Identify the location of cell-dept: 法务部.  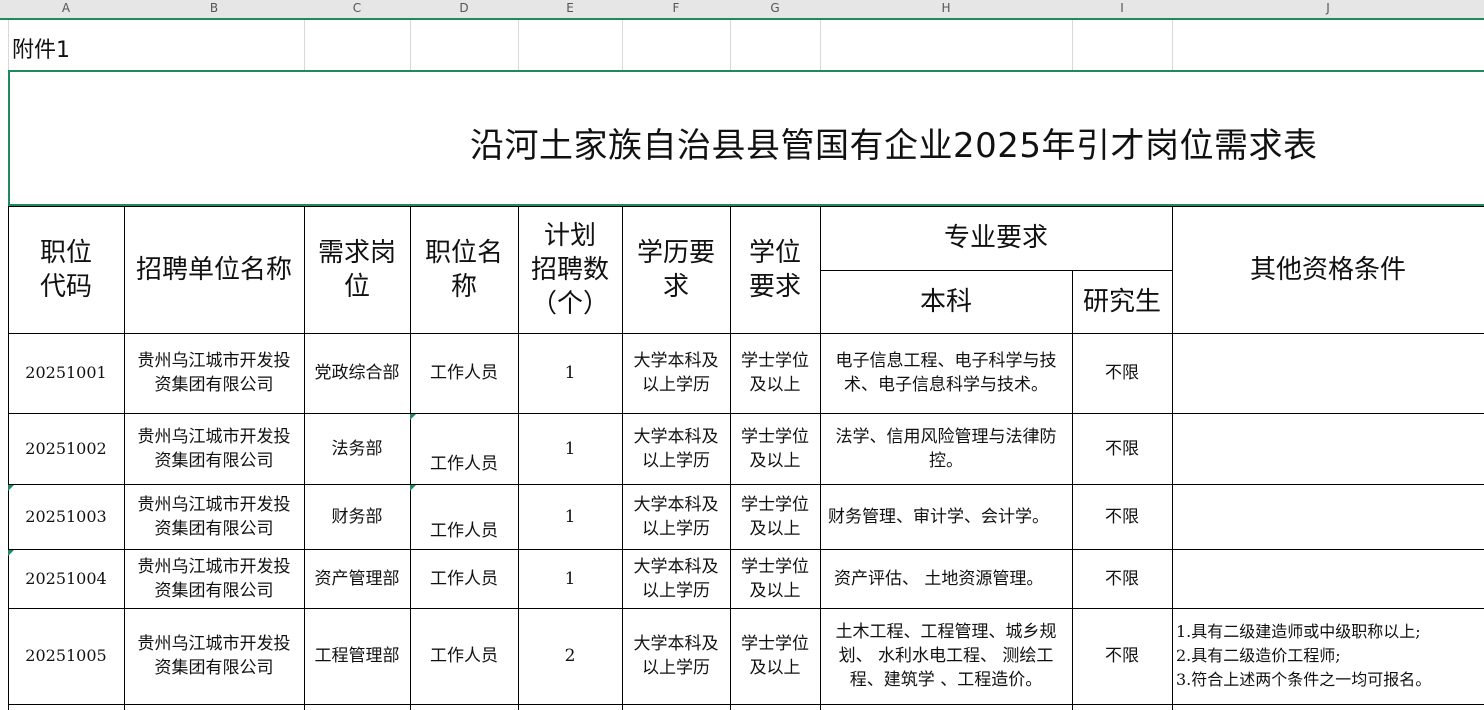
(357, 448).